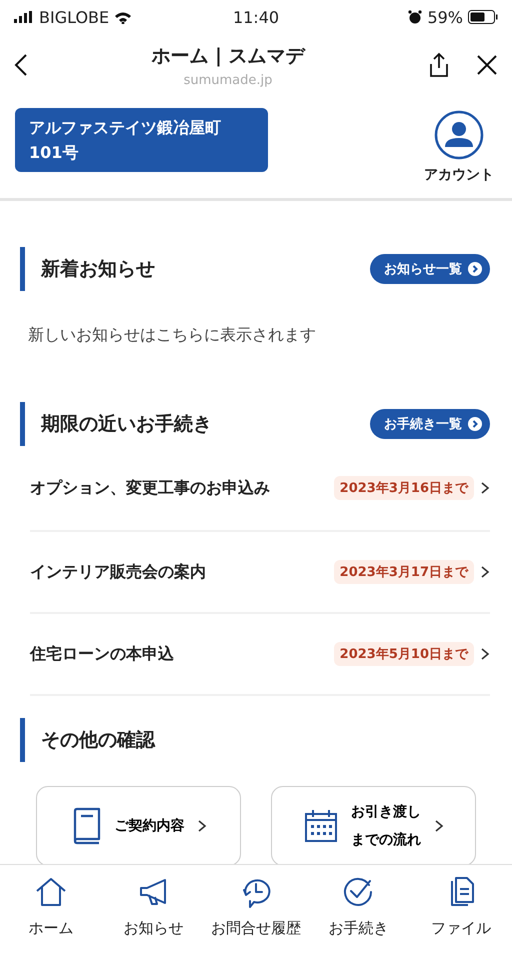 This screenshot has height=957, width=512. I want to click on empty-message: 新しいお知らせはこちらに表示されます, so click(172, 335).